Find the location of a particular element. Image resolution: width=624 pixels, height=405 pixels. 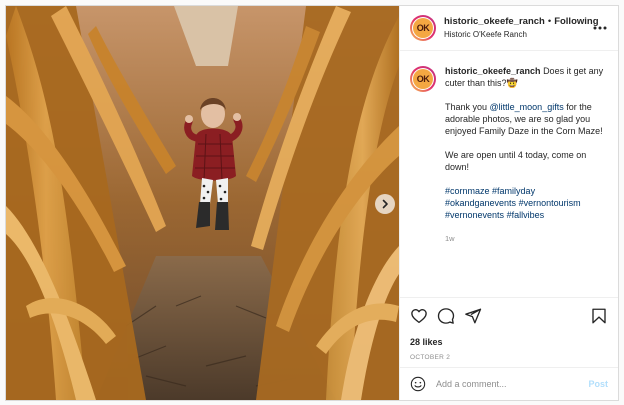

comment-bar: Post is located at coordinates (509, 383).